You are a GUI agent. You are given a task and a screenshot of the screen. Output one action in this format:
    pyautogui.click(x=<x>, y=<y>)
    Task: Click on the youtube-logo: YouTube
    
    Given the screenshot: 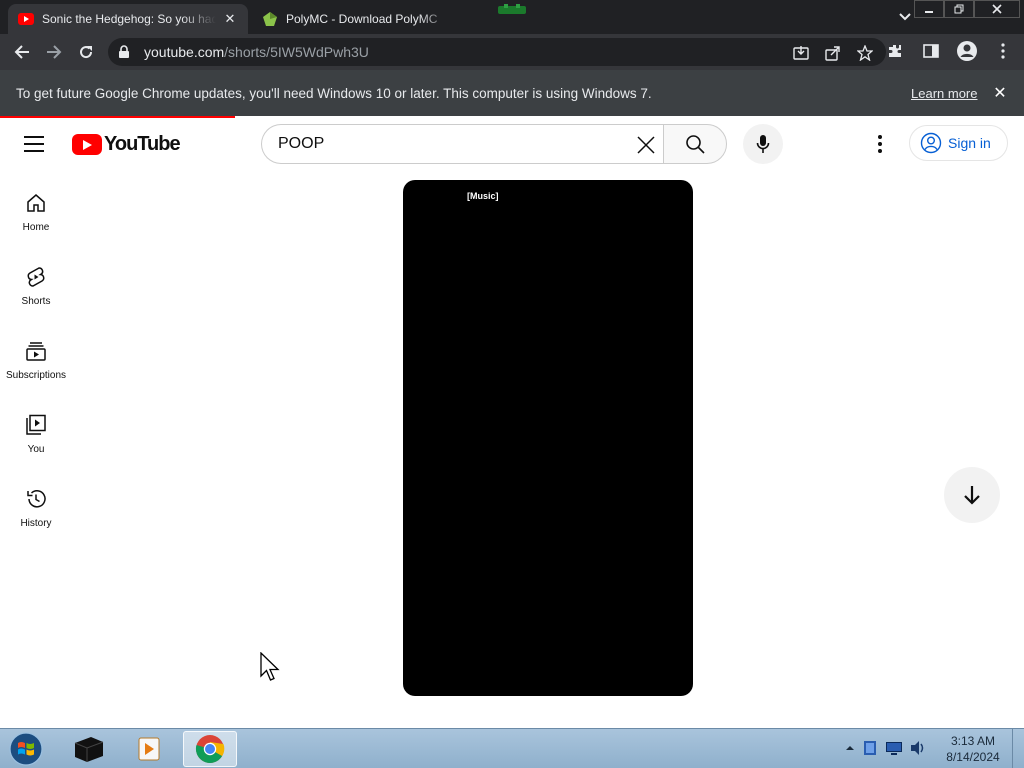 What is the action you would take?
    pyautogui.click(x=126, y=144)
    